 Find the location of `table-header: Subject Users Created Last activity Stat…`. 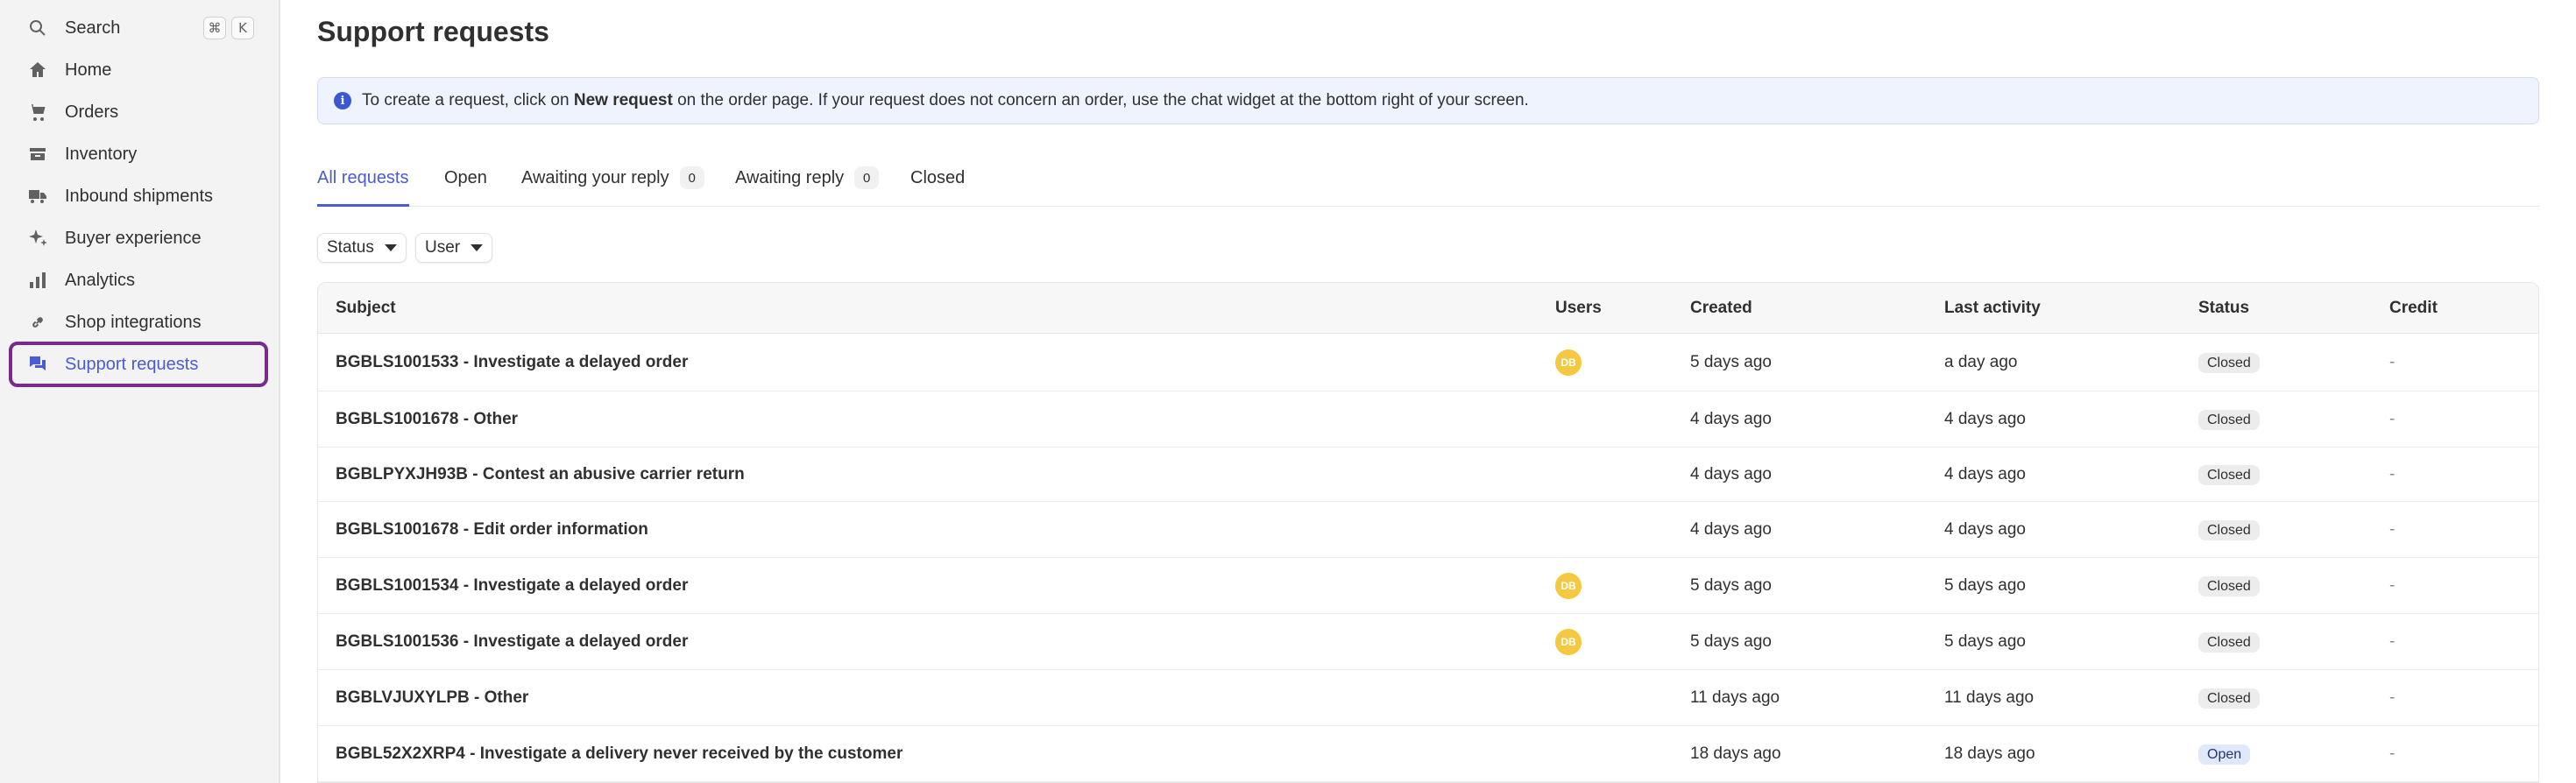

table-header: Subject Users Created Last activity Stat… is located at coordinates (1428, 309).